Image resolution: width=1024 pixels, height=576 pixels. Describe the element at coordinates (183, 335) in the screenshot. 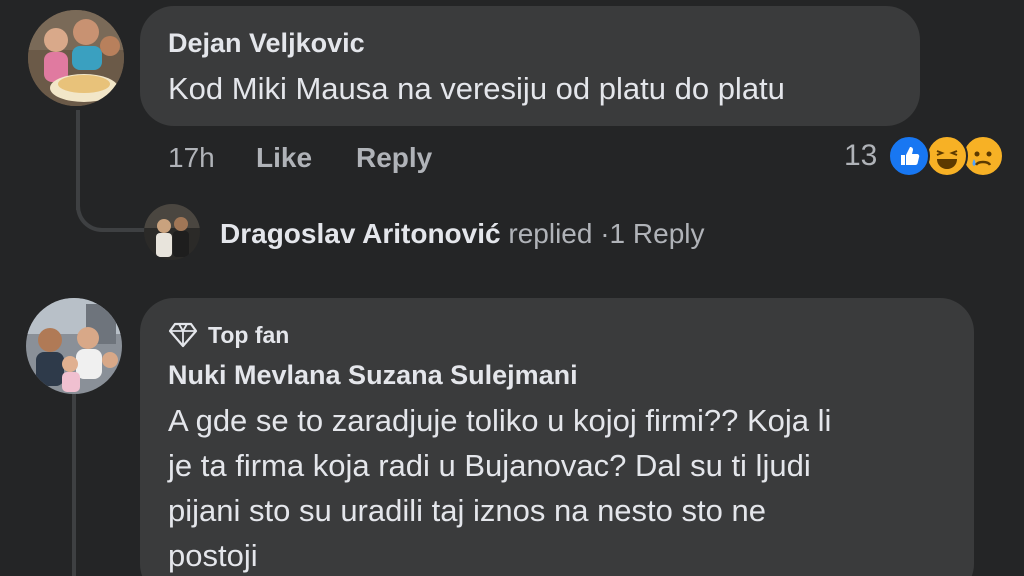

I see `diamond-icon` at that location.